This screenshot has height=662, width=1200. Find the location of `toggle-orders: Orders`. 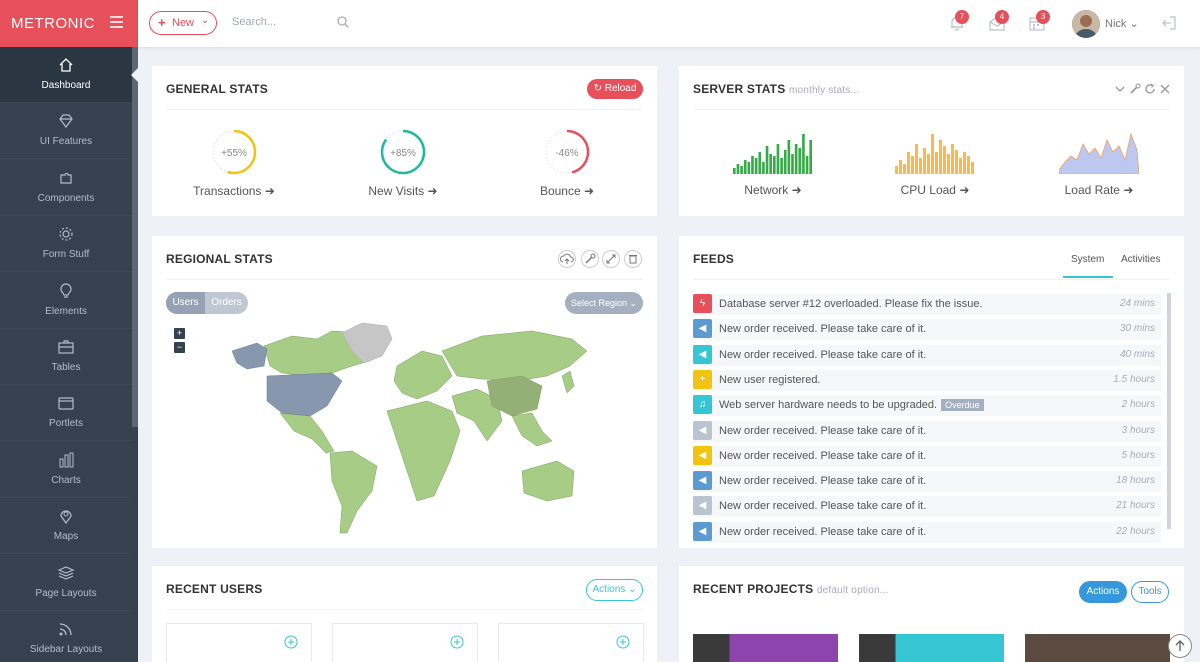

toggle-orders: Orders is located at coordinates (226, 303).